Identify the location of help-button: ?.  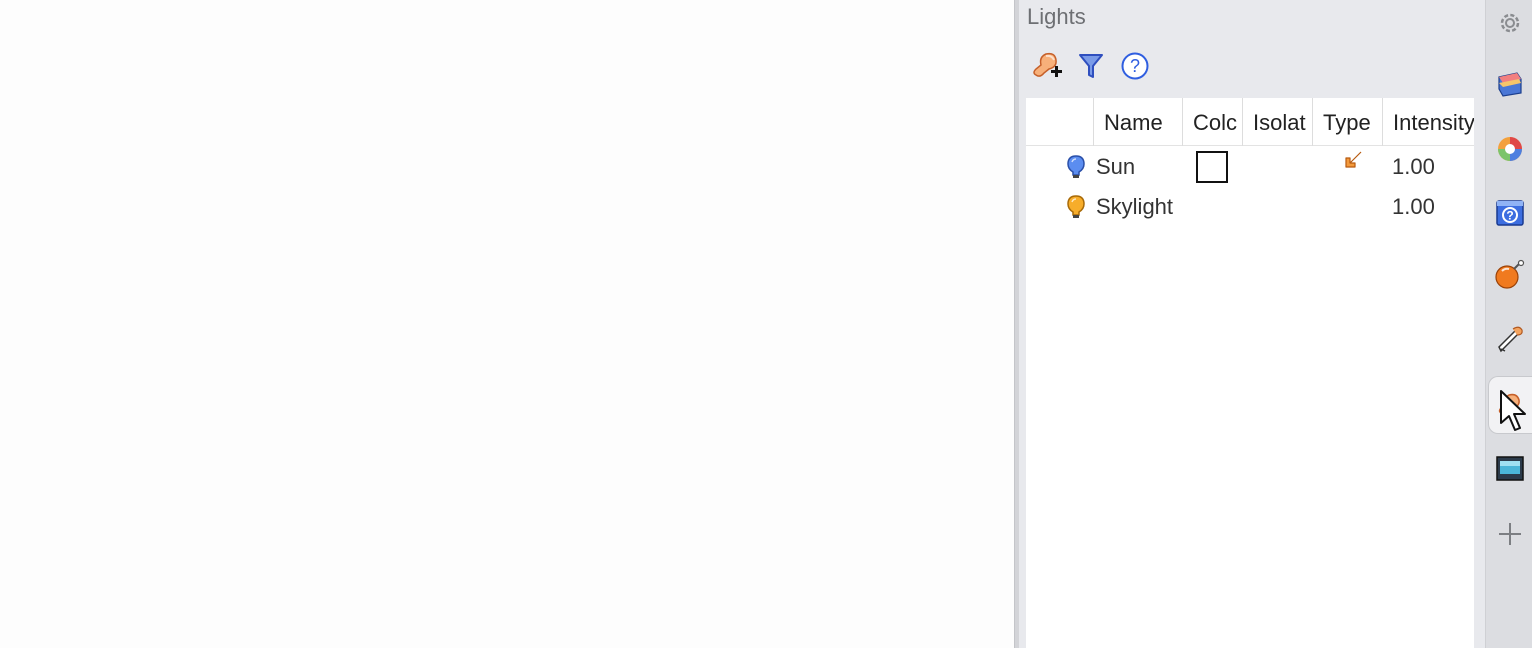
(1135, 66).